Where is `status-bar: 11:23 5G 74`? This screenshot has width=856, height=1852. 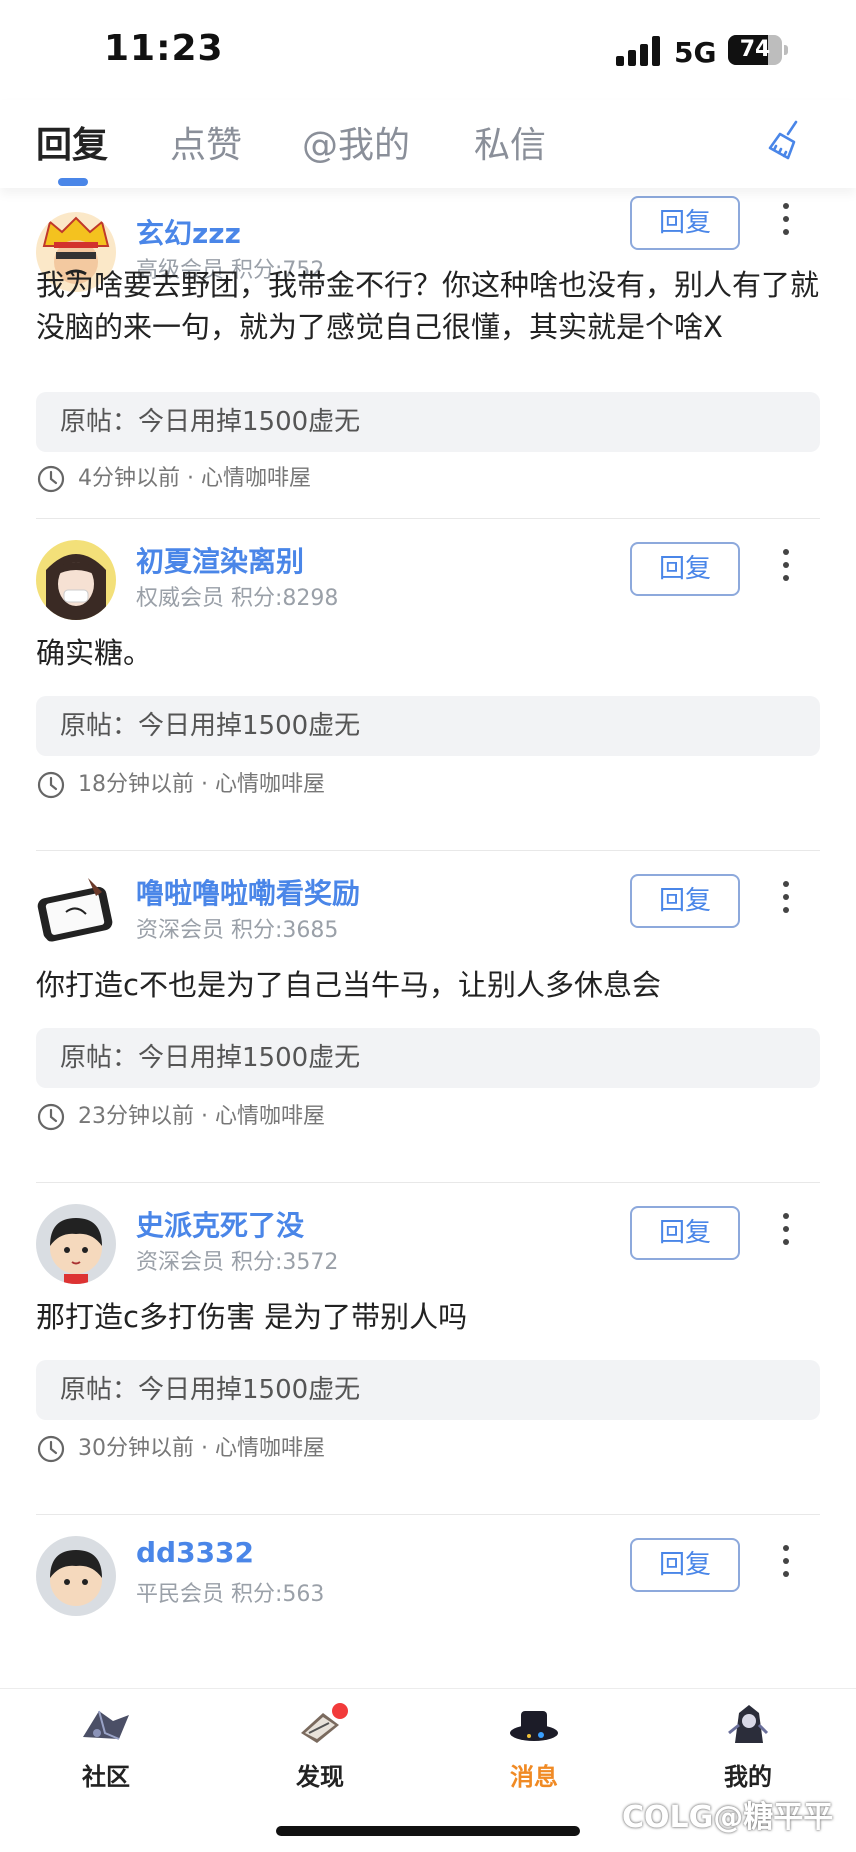 status-bar: 11:23 5G 74 is located at coordinates (428, 50).